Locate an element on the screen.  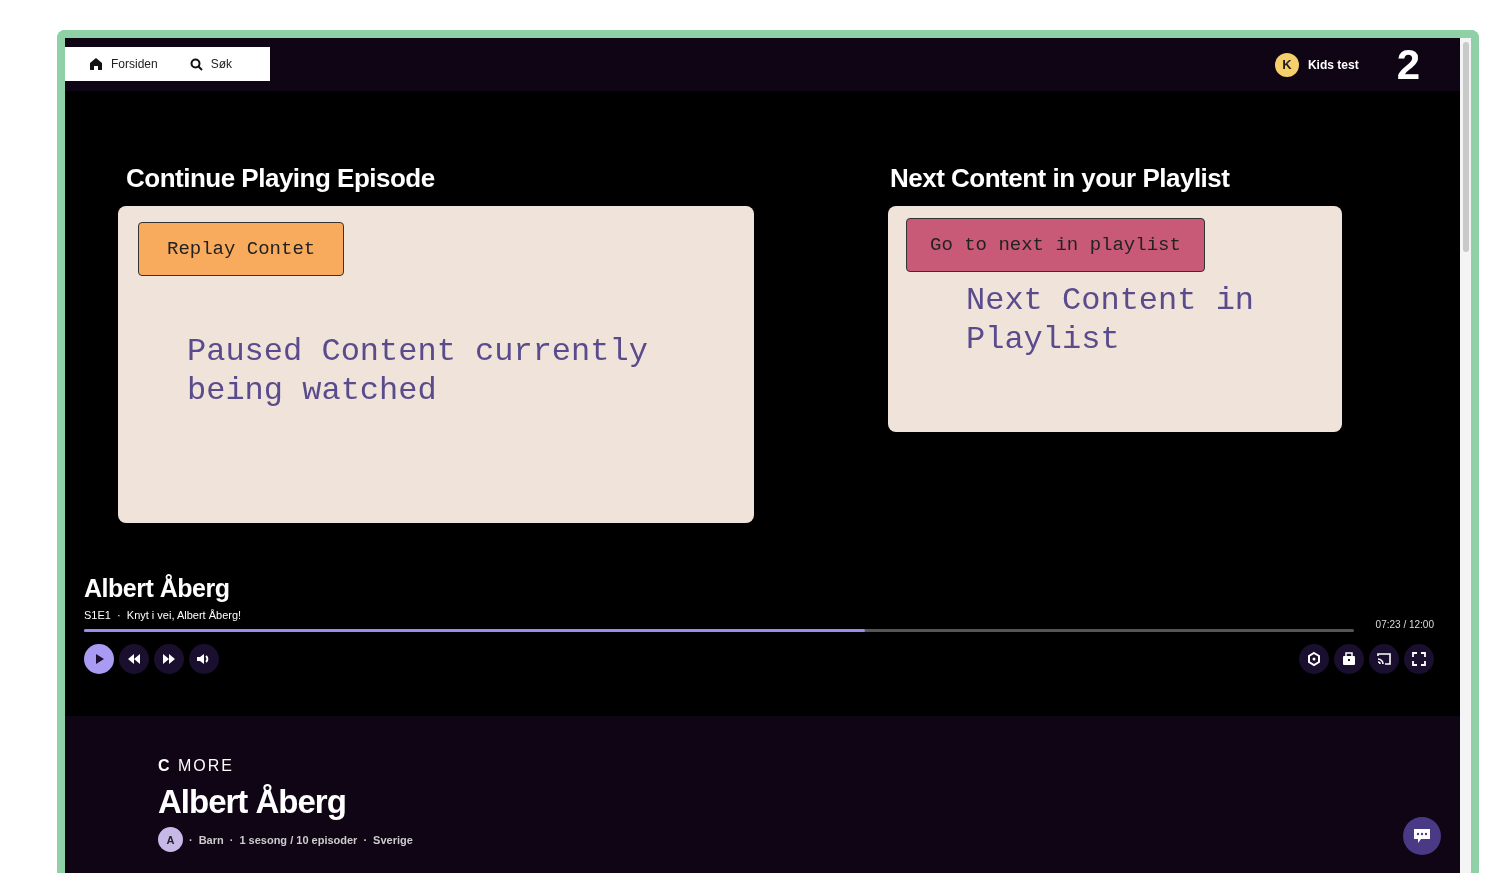
fast-forward-button is located at coordinates (169, 659).